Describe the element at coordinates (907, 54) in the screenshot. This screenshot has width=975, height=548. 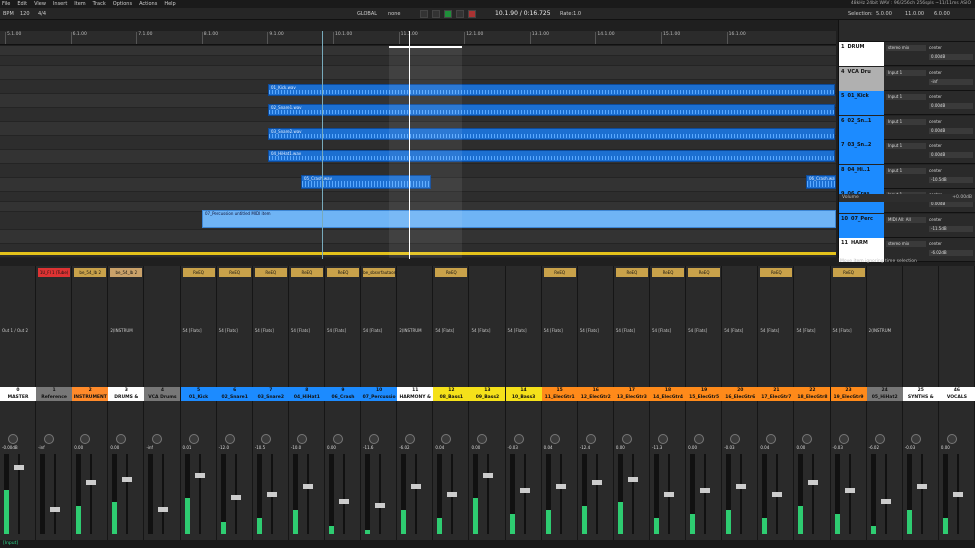
I see `track-header: 1 DRUM stereo mix 0.00dB center` at that location.